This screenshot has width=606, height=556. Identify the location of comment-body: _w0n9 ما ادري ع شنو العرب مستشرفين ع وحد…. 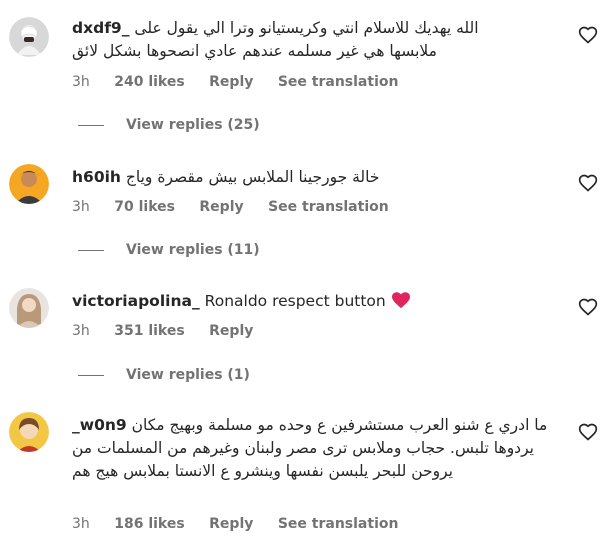
(311, 448).